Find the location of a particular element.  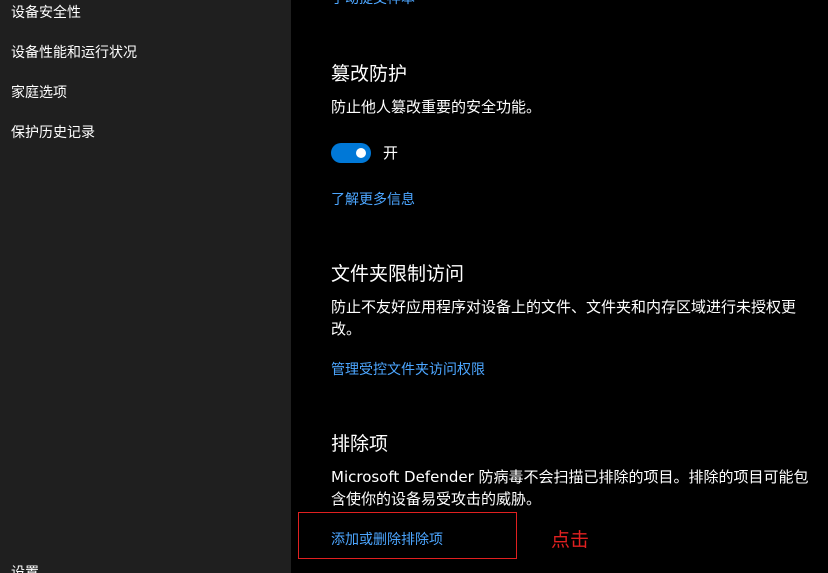

annotation-click-label: 点击 is located at coordinates (570, 540).